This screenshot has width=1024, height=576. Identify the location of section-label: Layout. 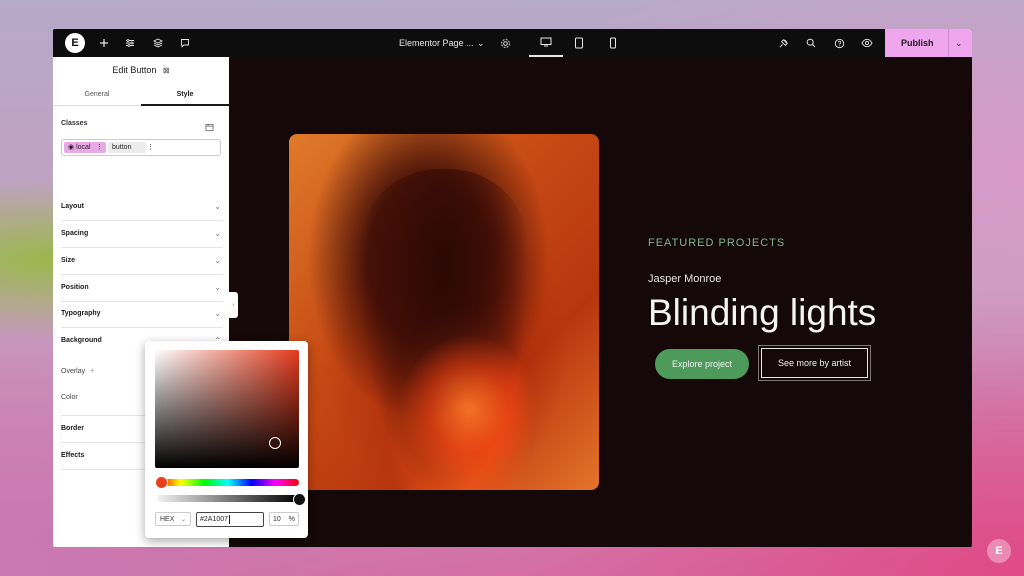
(72, 206).